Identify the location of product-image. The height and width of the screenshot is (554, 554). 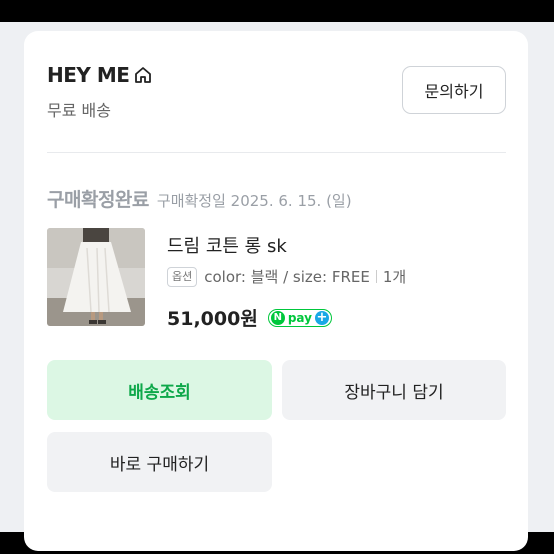
(96, 277).